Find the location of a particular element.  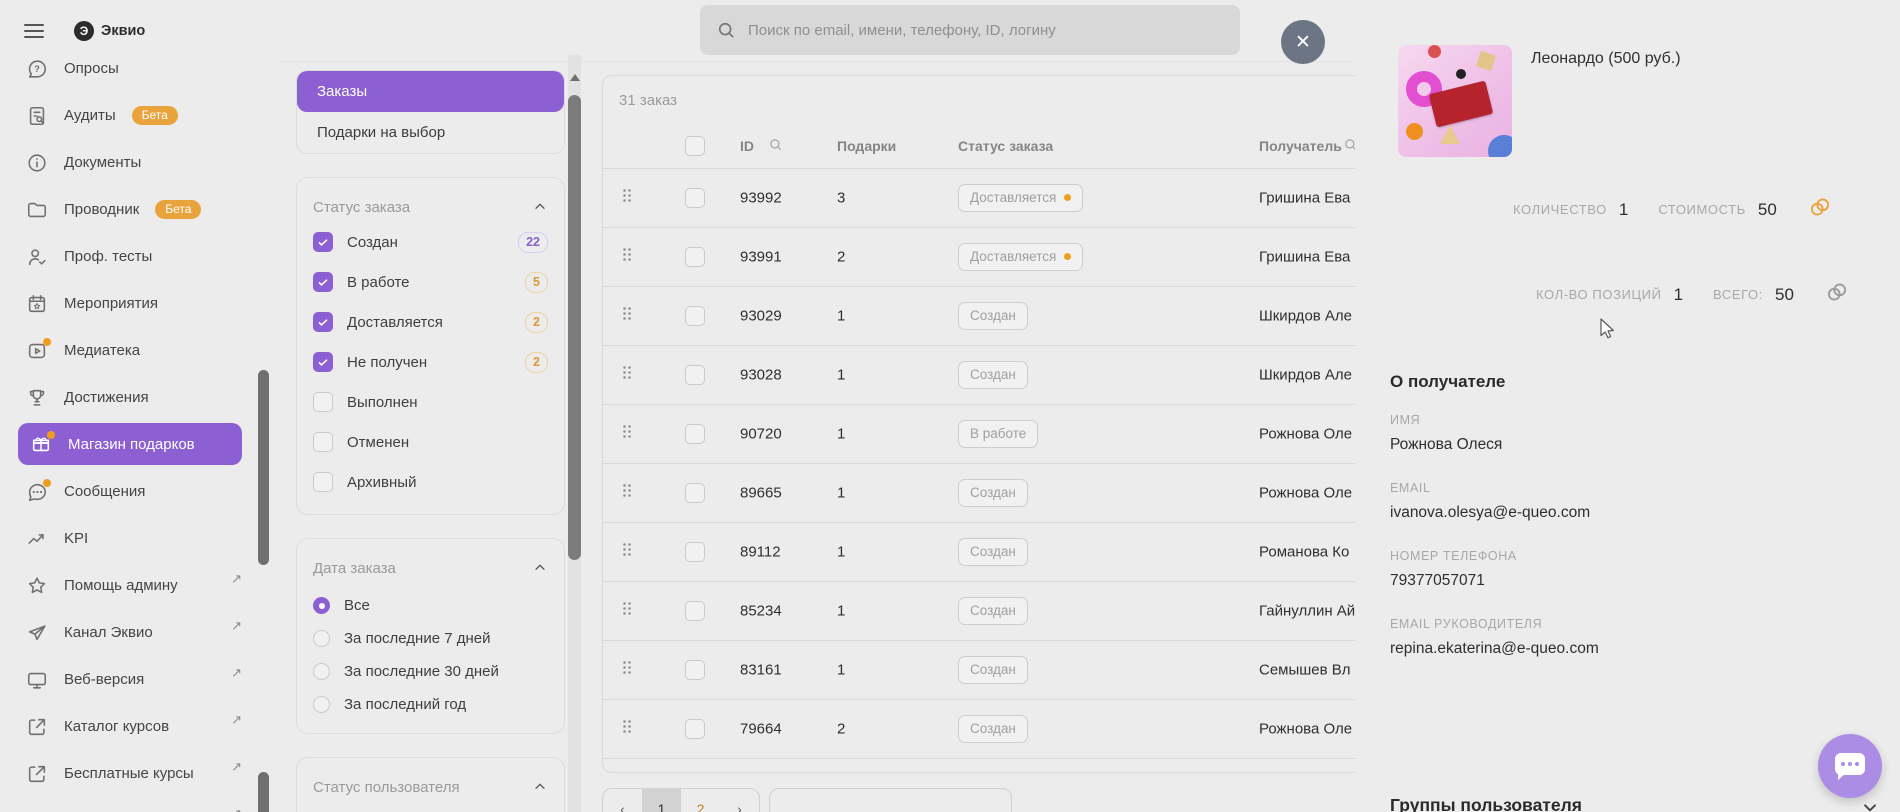

sidebar-item: Бесплатные курсы ↗ is located at coordinates (129, 773).